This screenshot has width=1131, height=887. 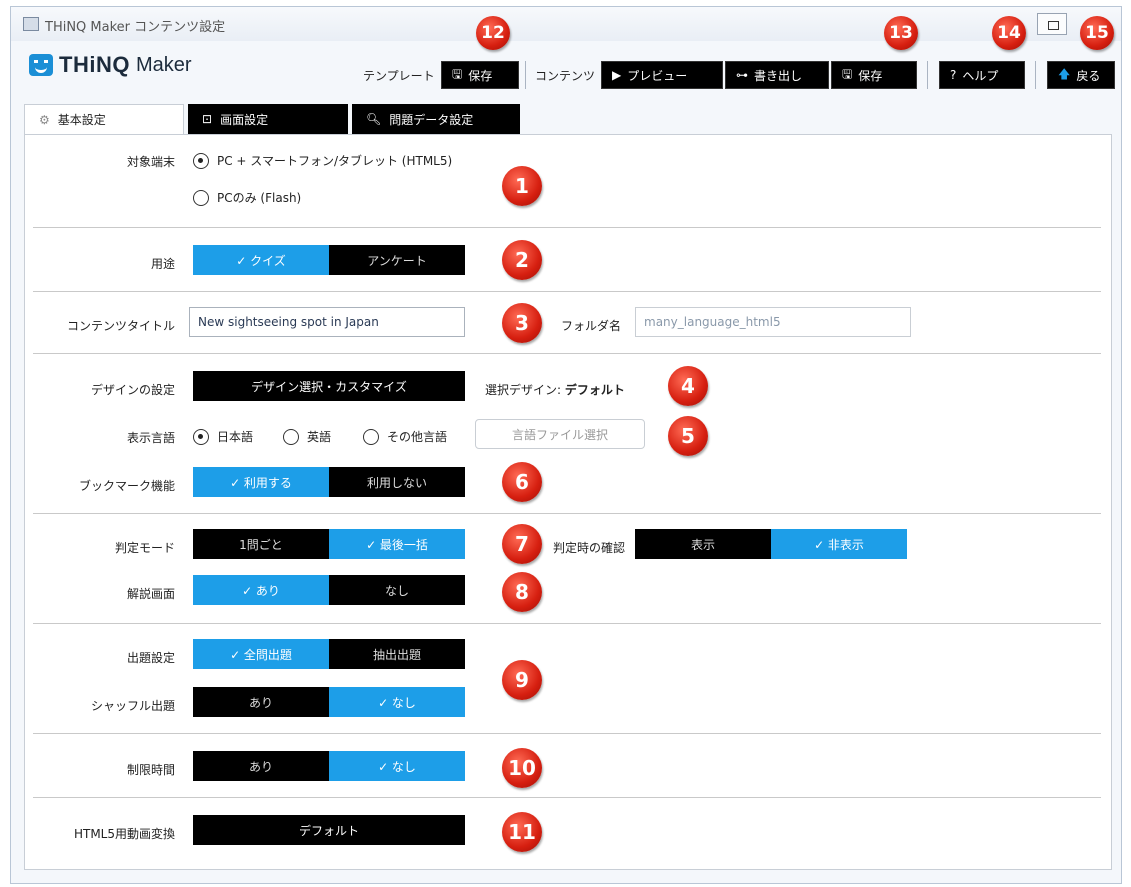 I want to click on logo: THiNQ Maker, so click(x=110, y=65).